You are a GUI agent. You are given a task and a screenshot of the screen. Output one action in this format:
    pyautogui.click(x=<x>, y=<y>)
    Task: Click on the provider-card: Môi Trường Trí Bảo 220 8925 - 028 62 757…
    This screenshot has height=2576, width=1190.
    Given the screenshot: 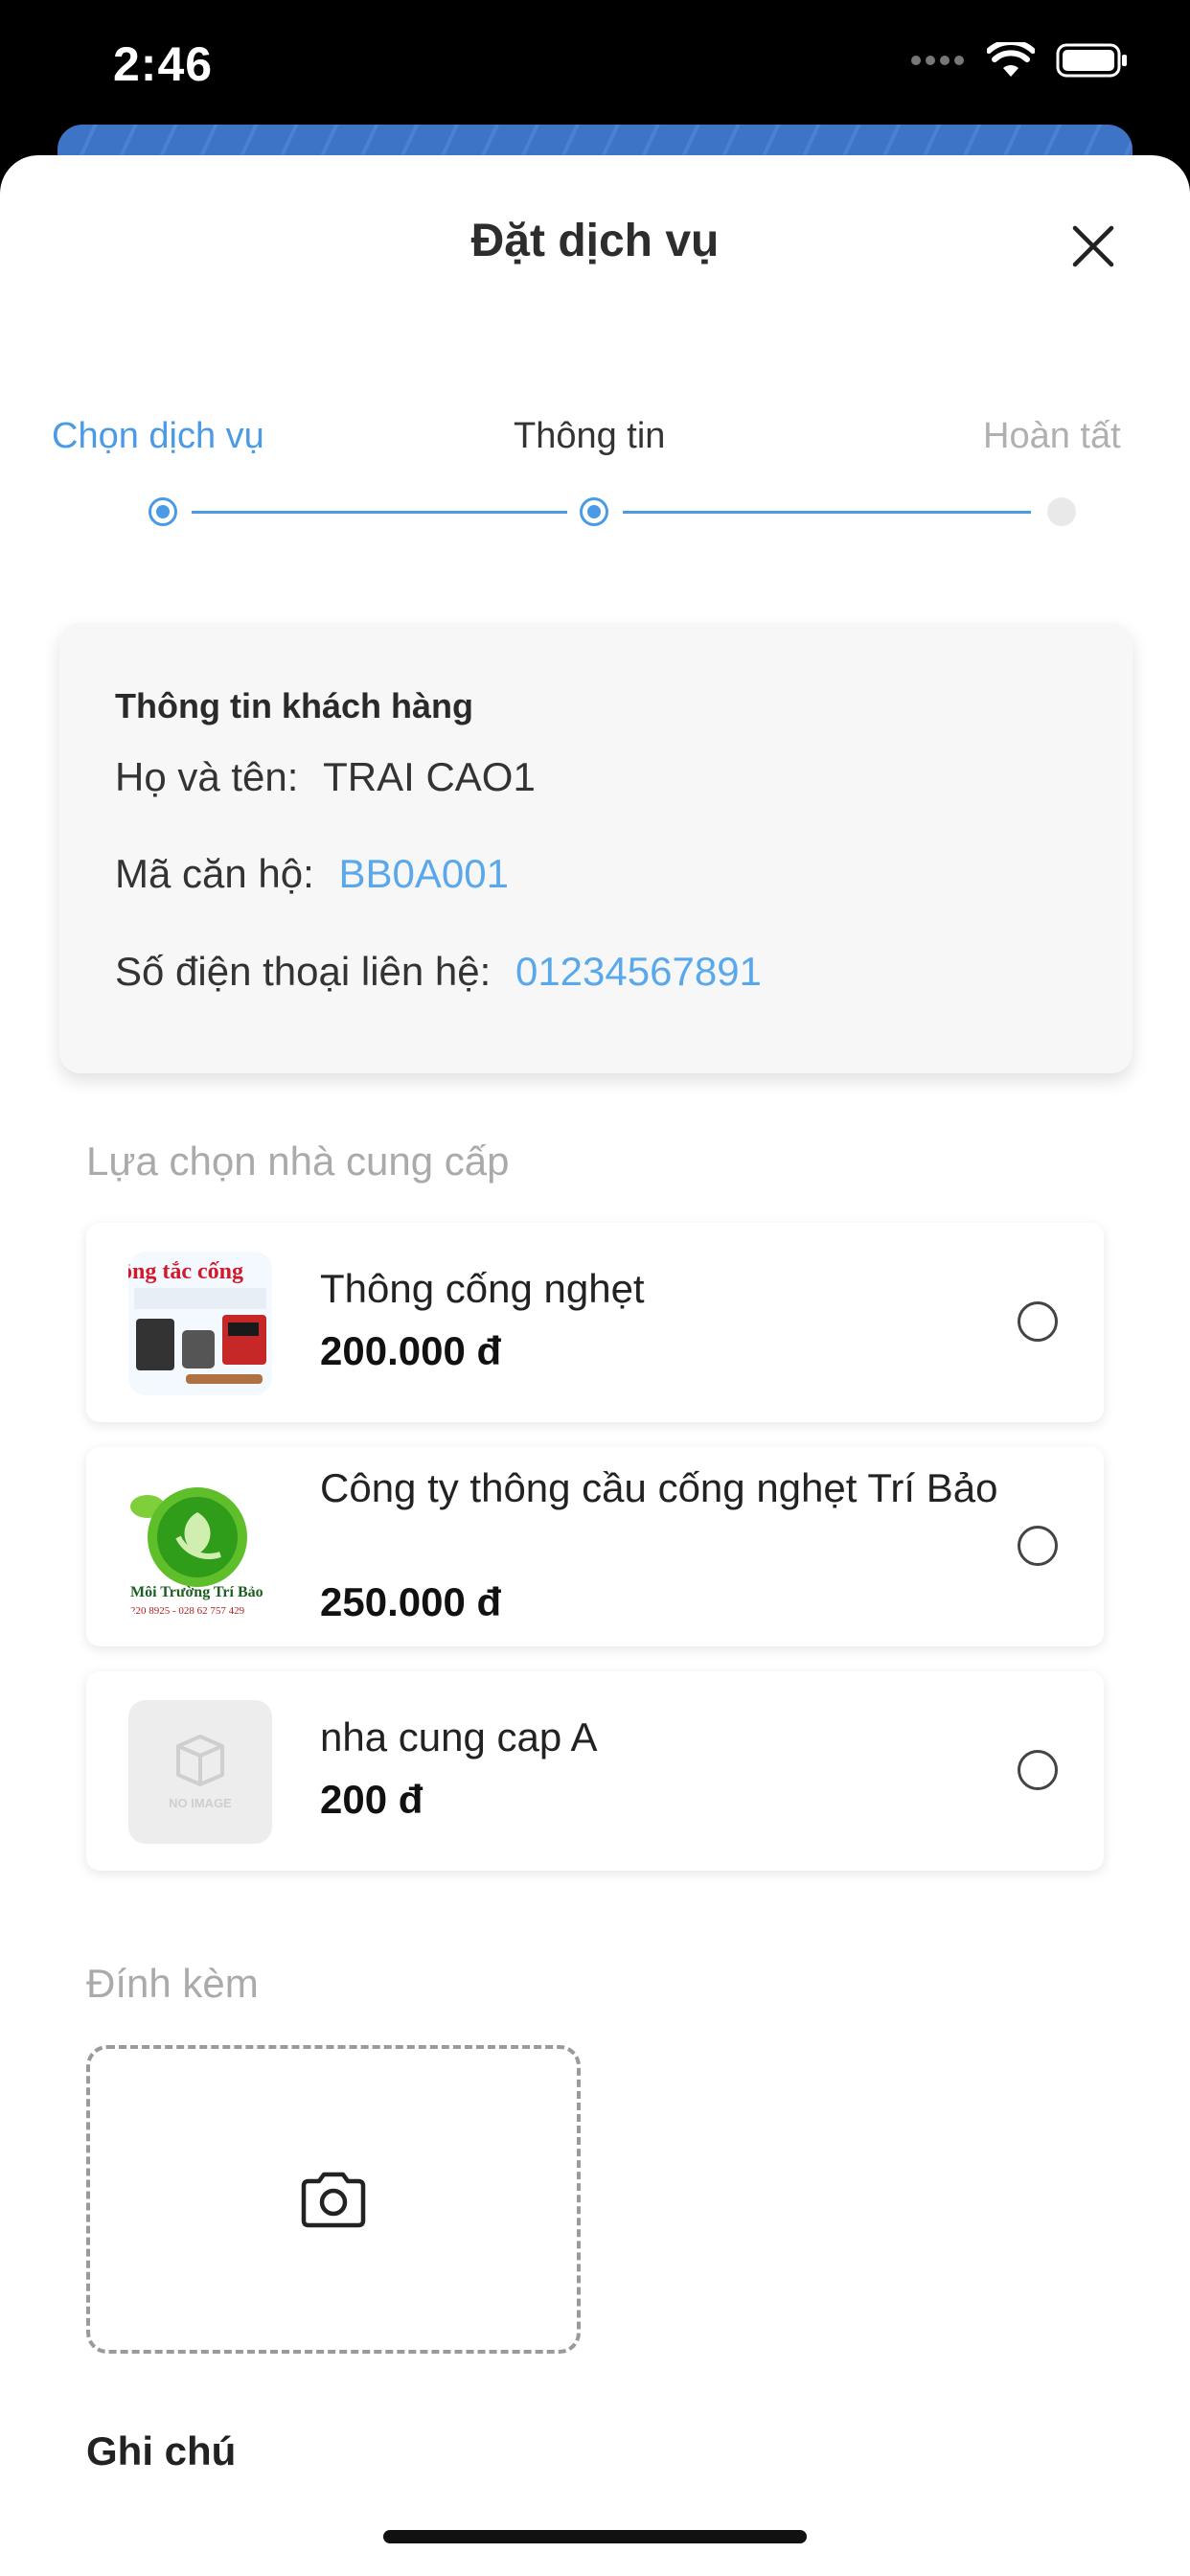 What is the action you would take?
    pyautogui.click(x=595, y=1546)
    